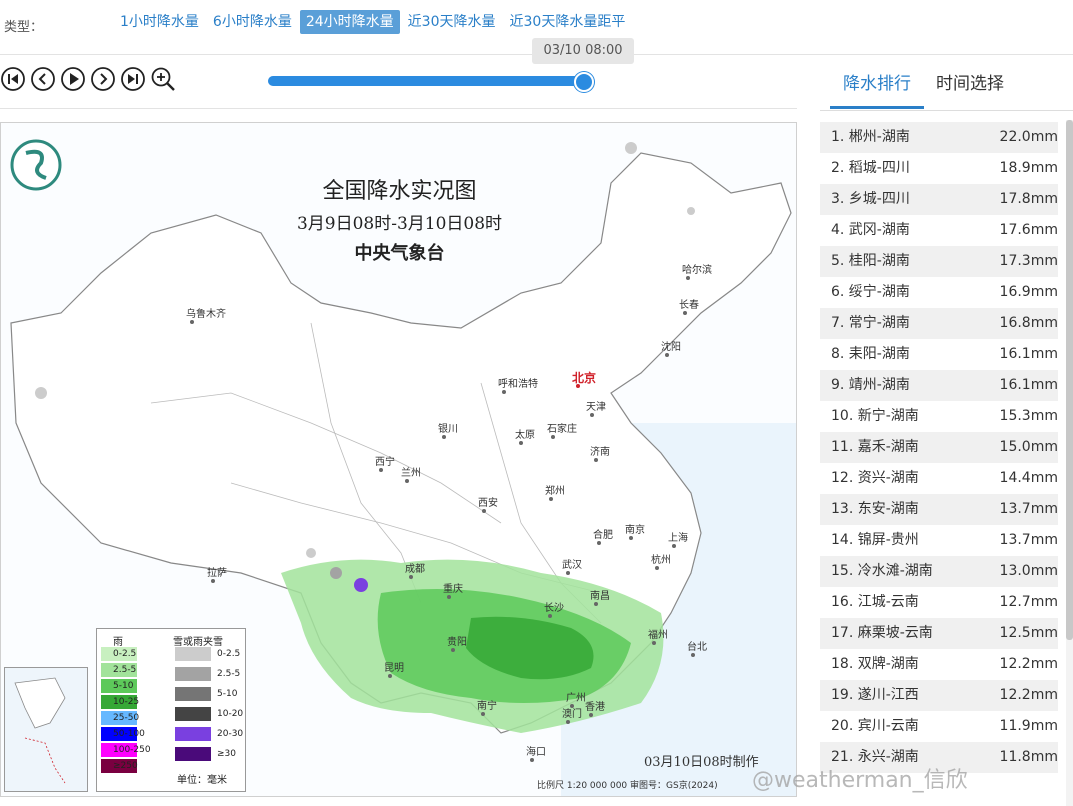  I want to click on city-label: 昆明, so click(394, 668).